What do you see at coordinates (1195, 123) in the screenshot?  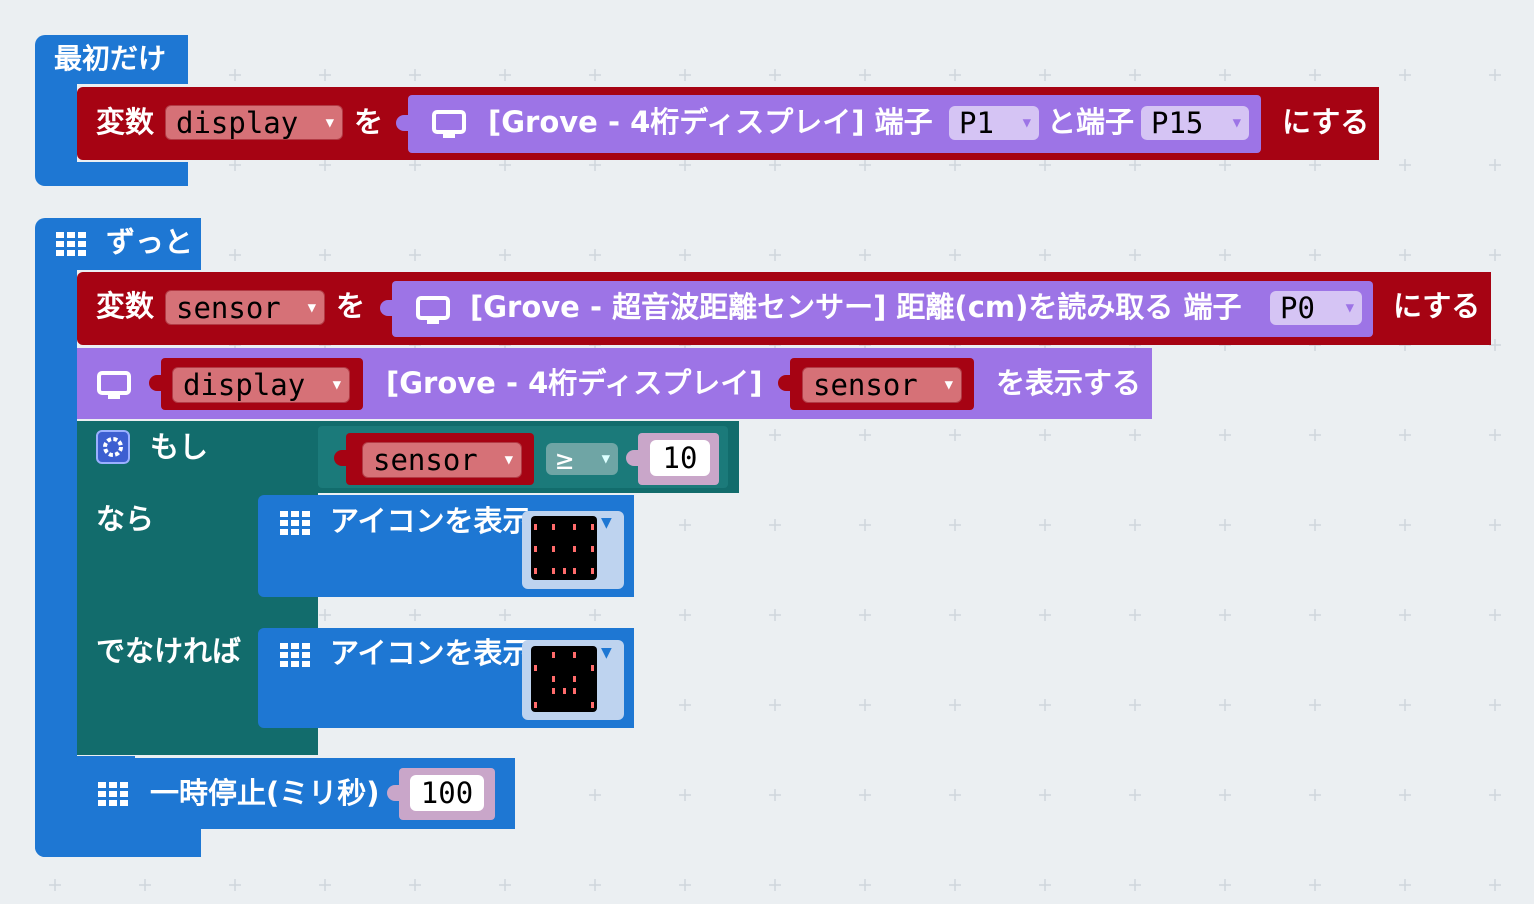 I see `pin2-dropdown: P15 ▼` at bounding box center [1195, 123].